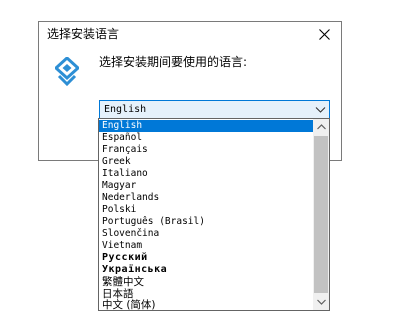  Describe the element at coordinates (206, 162) in the screenshot. I see `list-item: Greek` at that location.